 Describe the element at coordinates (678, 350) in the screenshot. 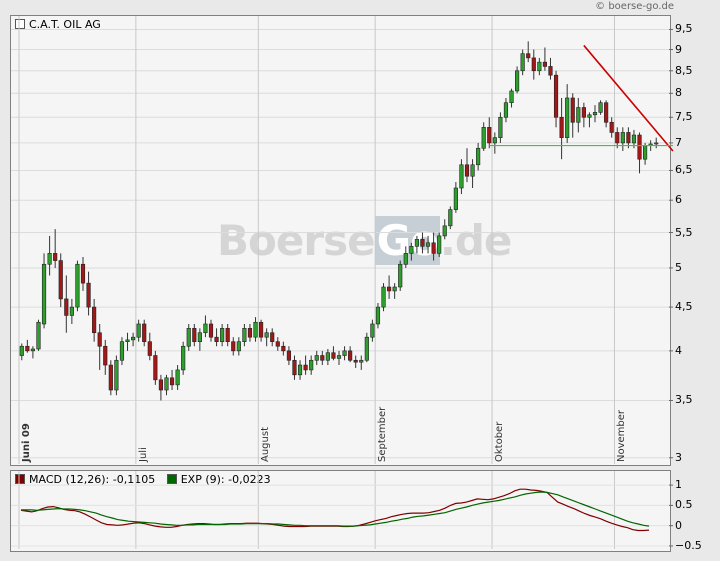

I see `price-y-tick-label: 4` at that location.